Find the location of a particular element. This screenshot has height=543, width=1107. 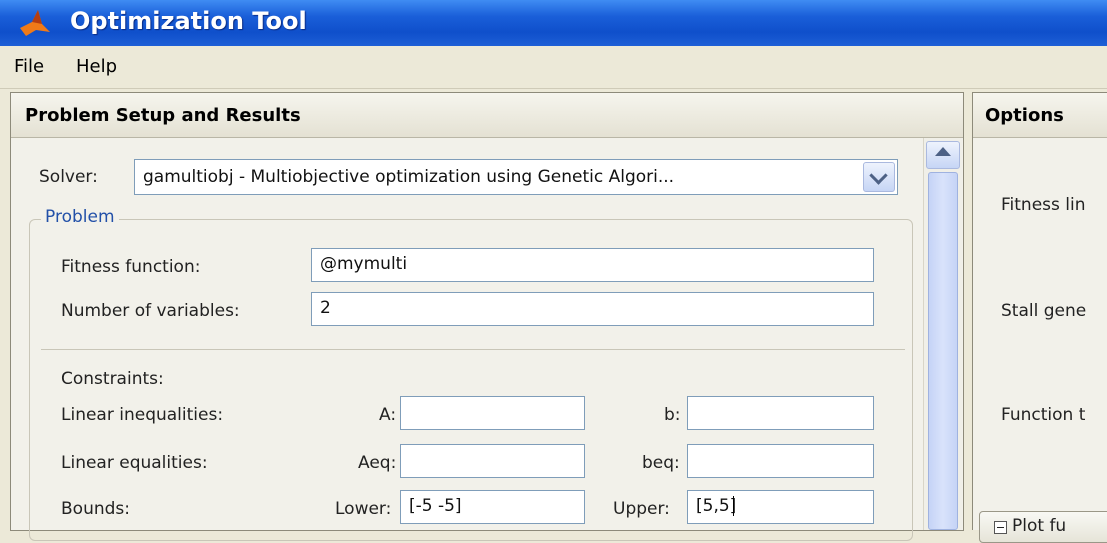

lower-bounds-input: [-5 -5] is located at coordinates (492, 507).